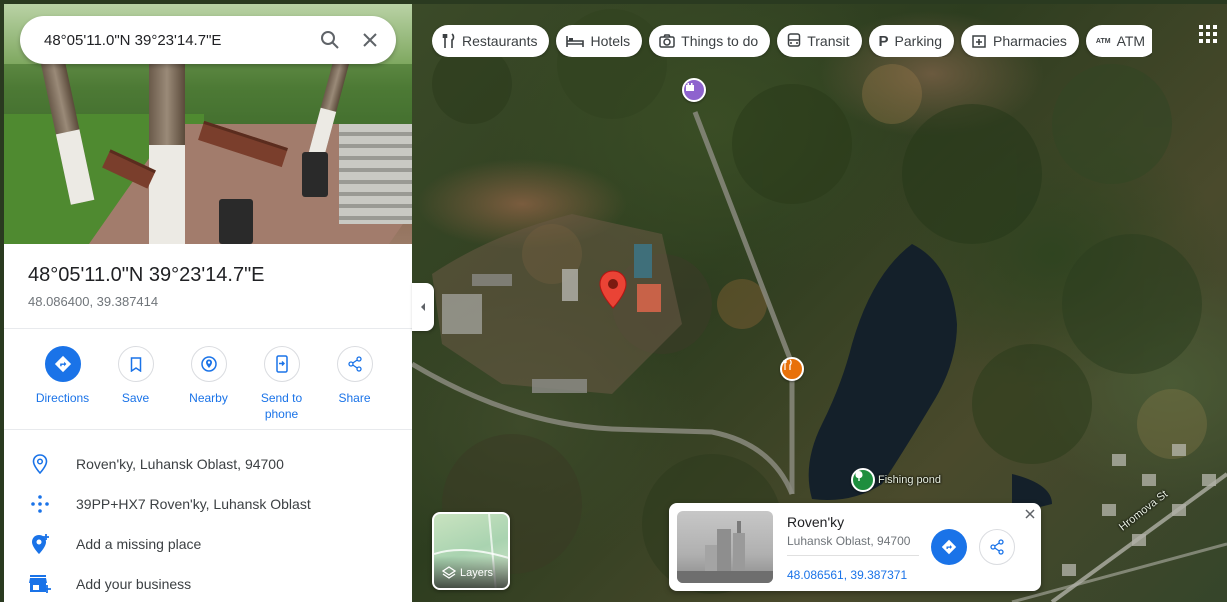 This screenshot has width=1227, height=602. Describe the element at coordinates (93, 301) in the screenshot. I see `decimal-coordinates: 48.086400, 39.387414` at that location.